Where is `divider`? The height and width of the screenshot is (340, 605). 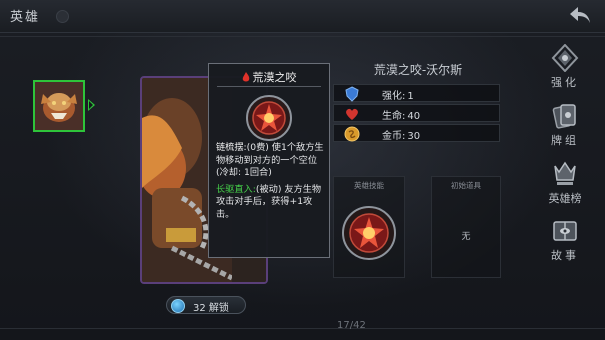
divider is located at coordinates (302, 36).